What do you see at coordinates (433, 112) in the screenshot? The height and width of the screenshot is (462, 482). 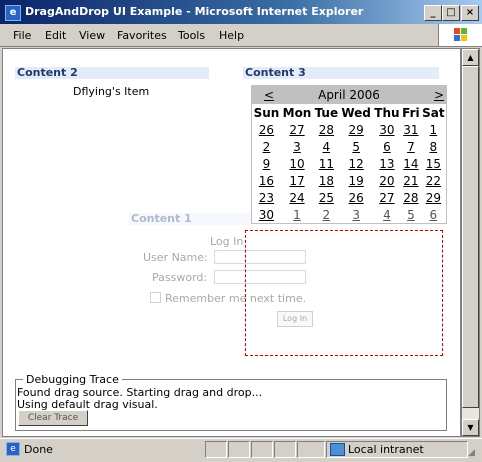 I see `weekday-label: Sat` at bounding box center [433, 112].